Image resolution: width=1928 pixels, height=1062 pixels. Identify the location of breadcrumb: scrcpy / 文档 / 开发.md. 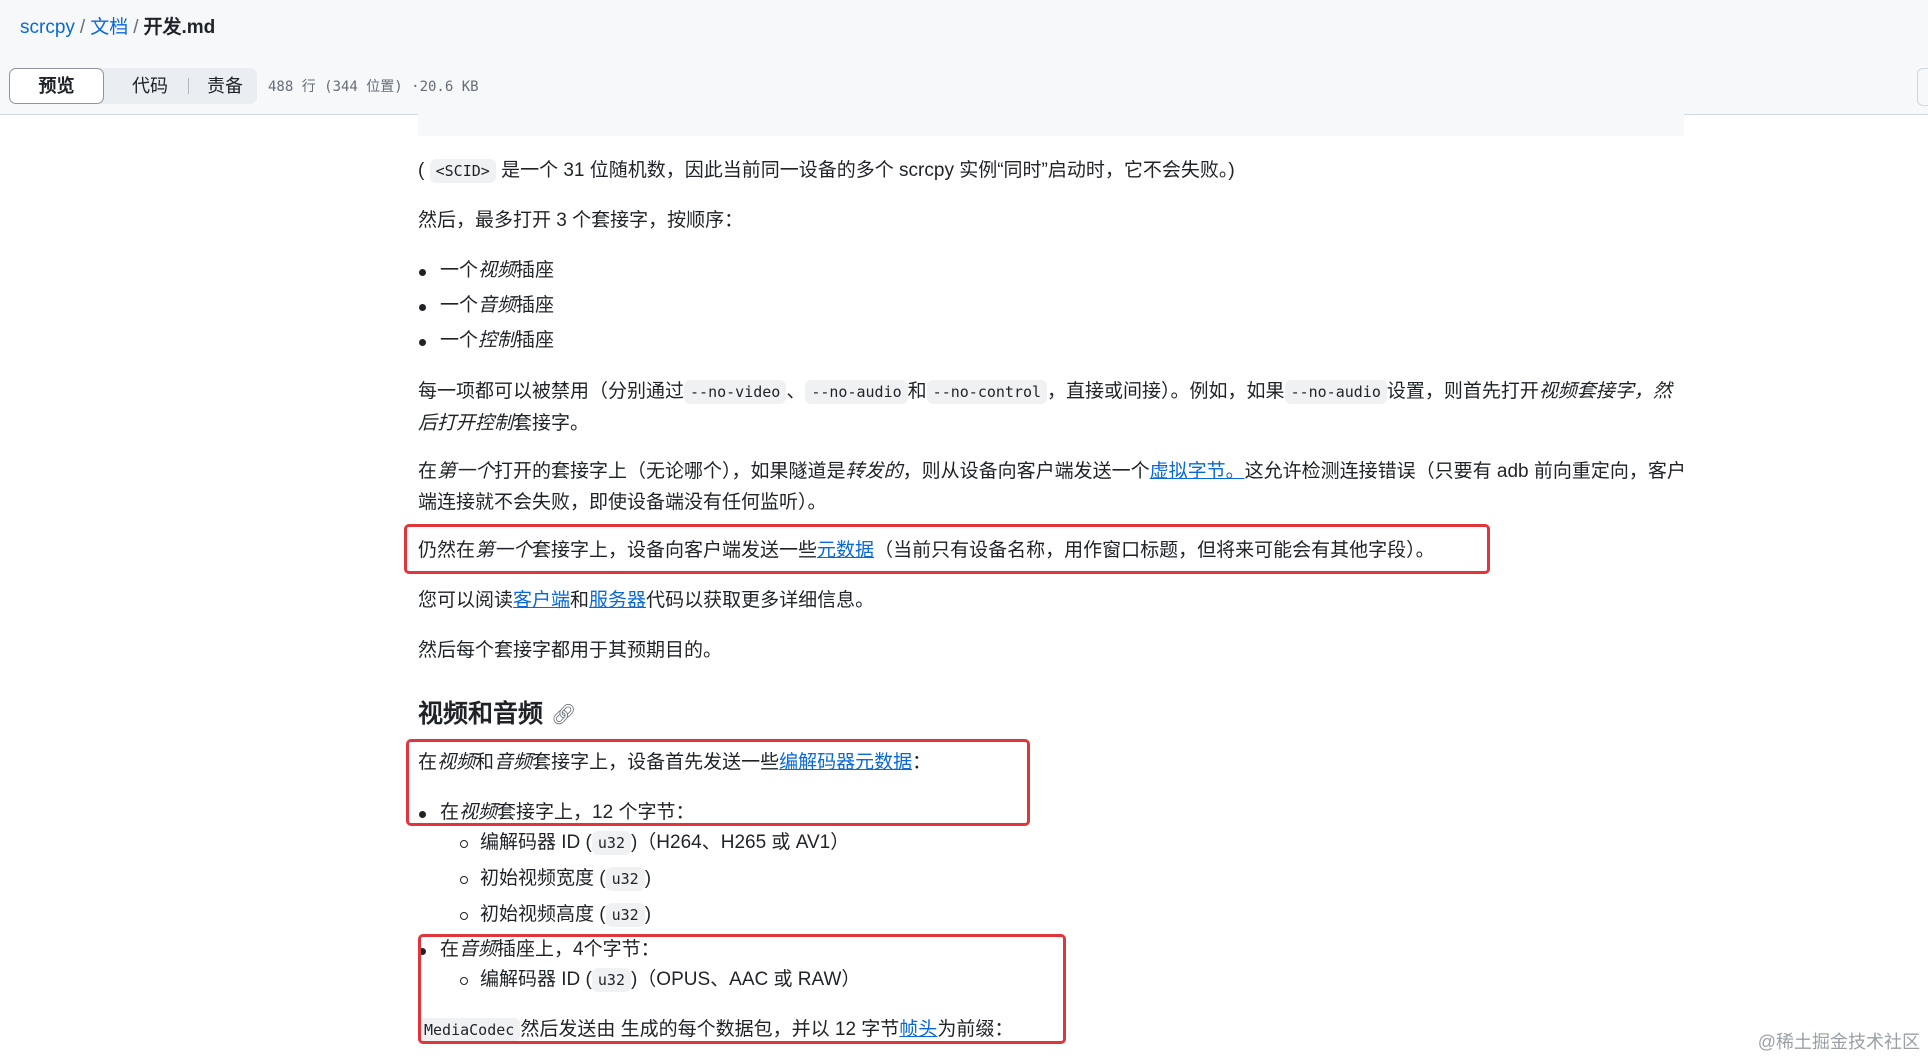
(117, 28).